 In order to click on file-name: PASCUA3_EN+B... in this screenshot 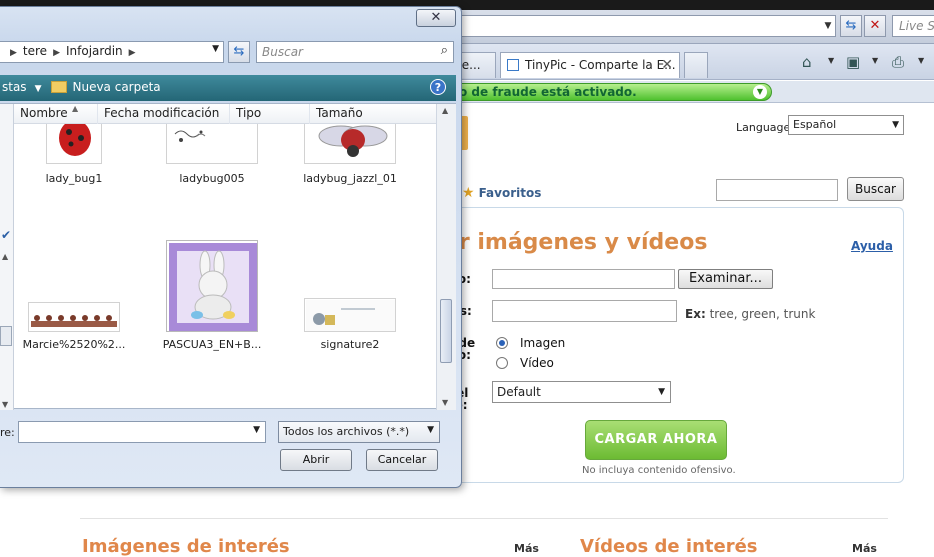, I will do `click(212, 344)`.